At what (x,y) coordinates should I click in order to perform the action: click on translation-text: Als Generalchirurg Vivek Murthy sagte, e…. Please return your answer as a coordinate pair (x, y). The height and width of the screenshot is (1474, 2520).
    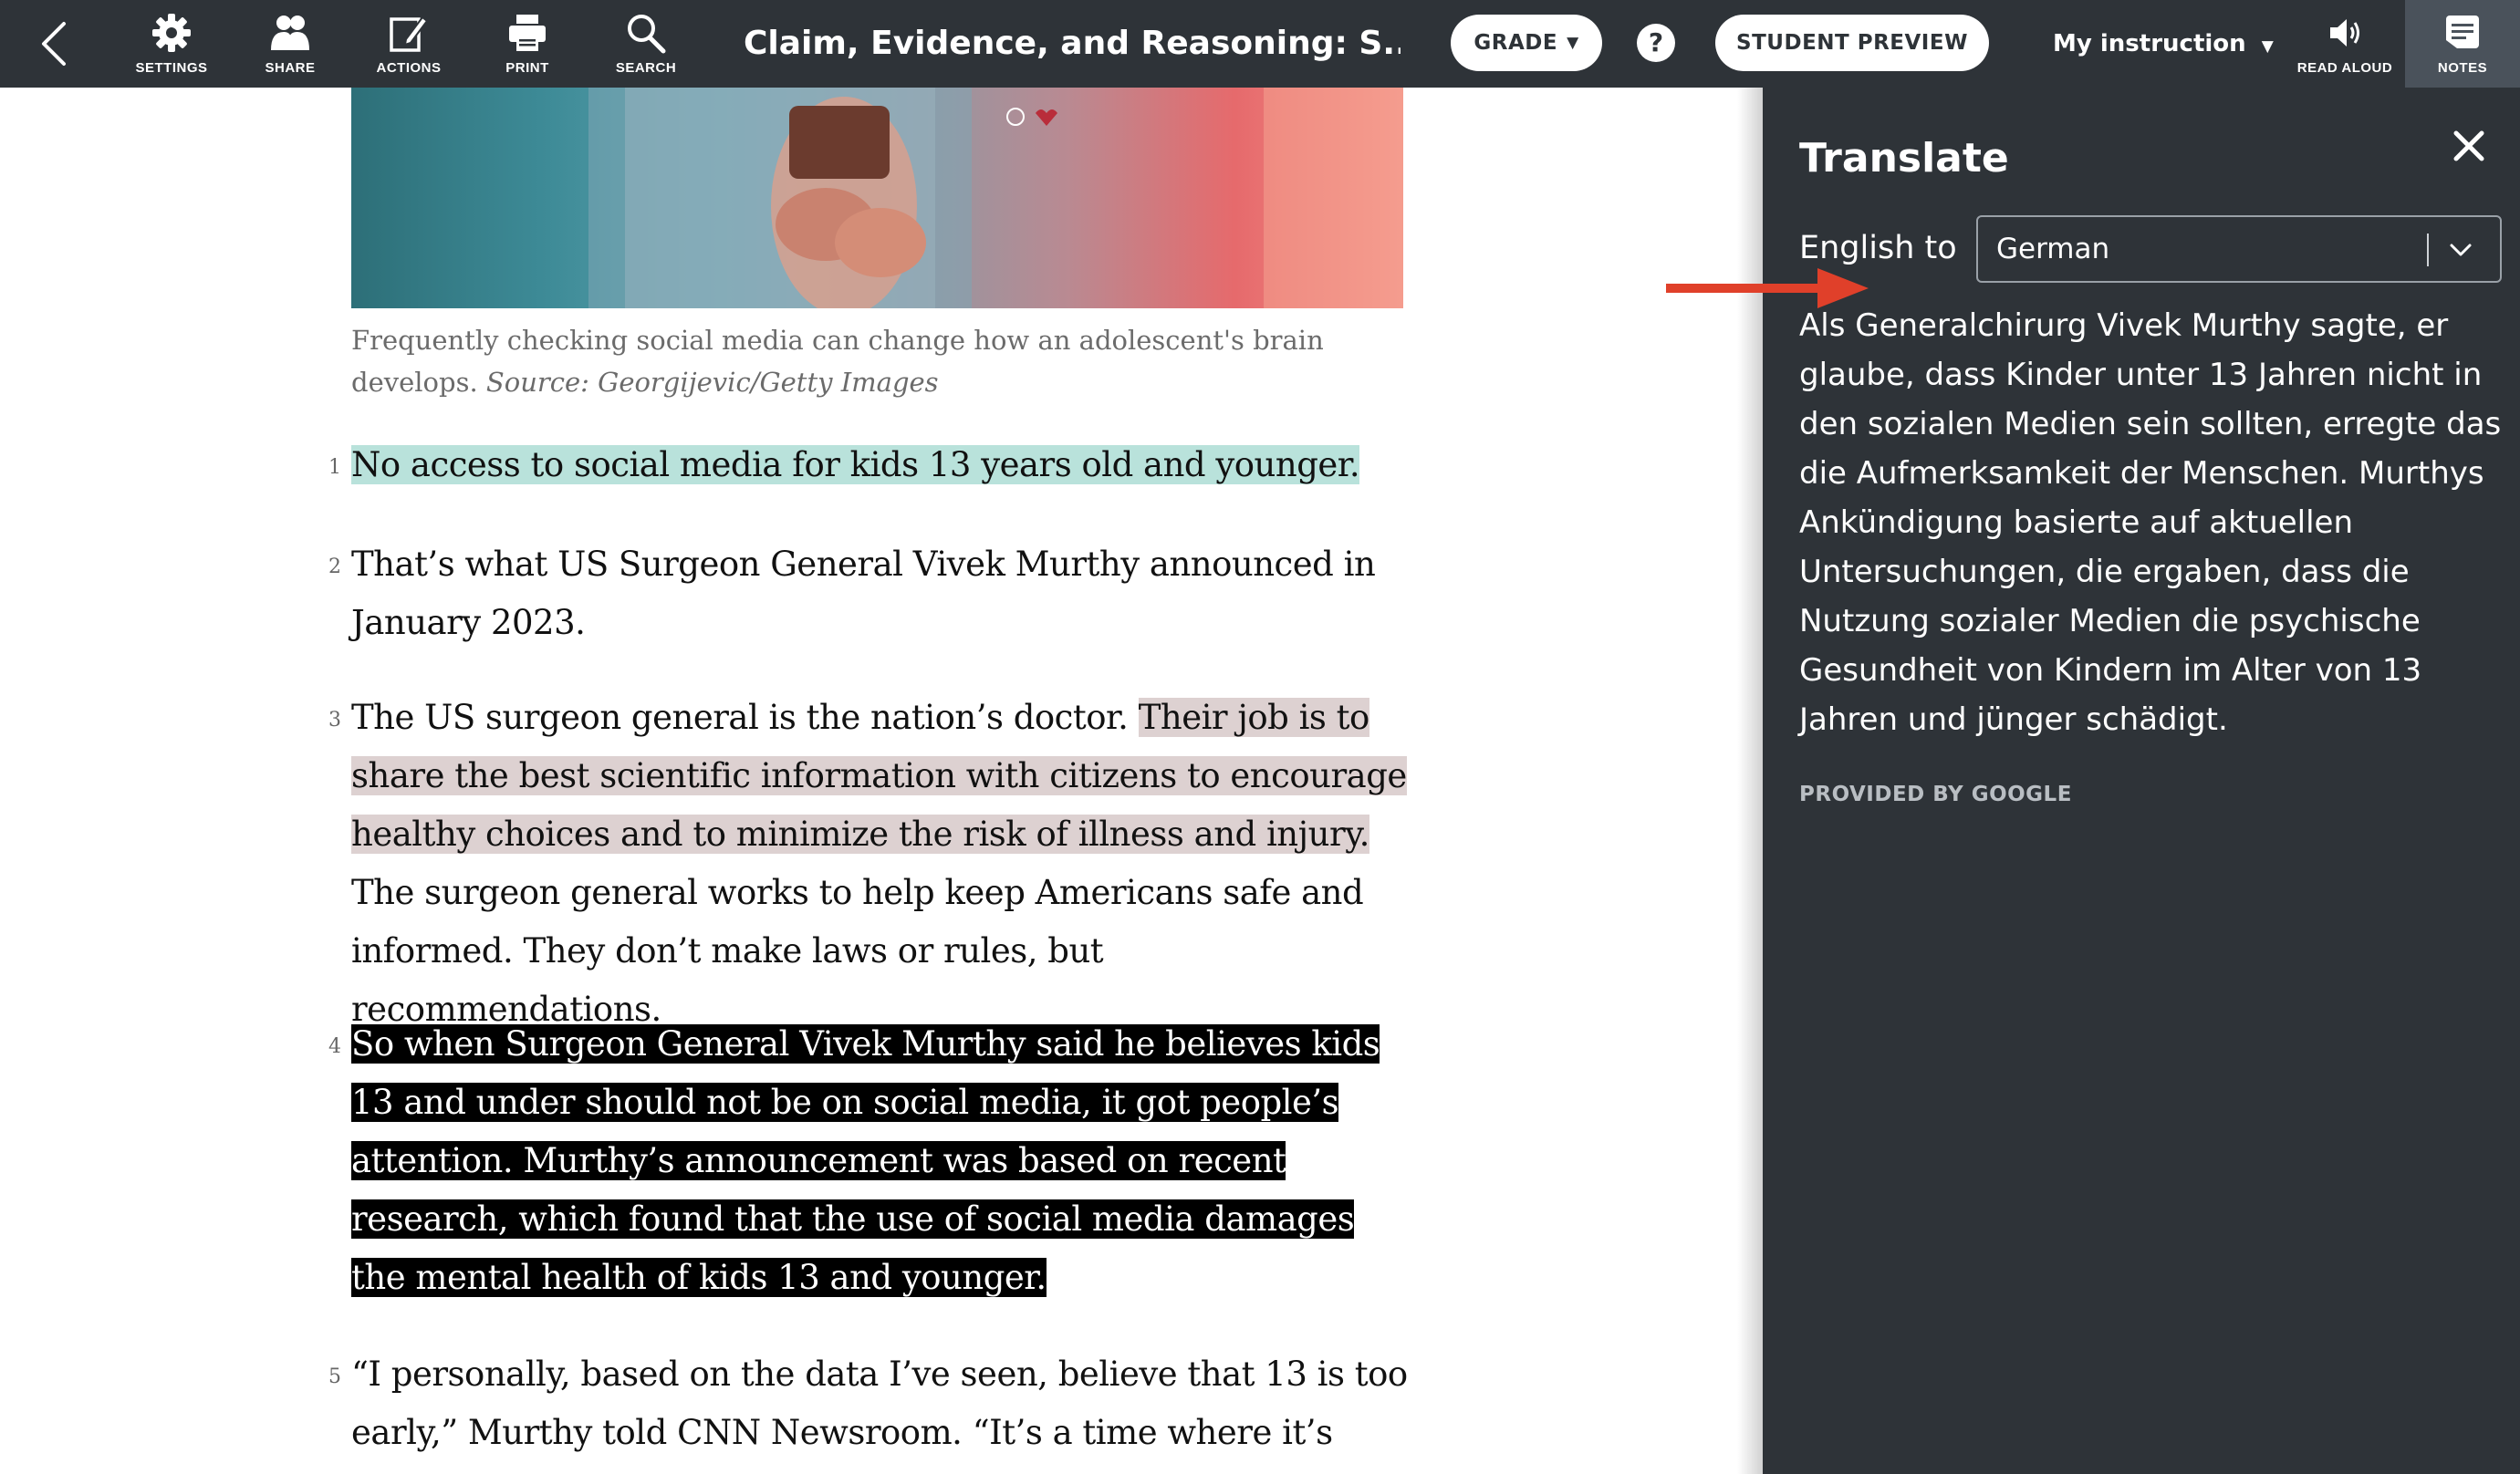
    Looking at the image, I should click on (2150, 522).